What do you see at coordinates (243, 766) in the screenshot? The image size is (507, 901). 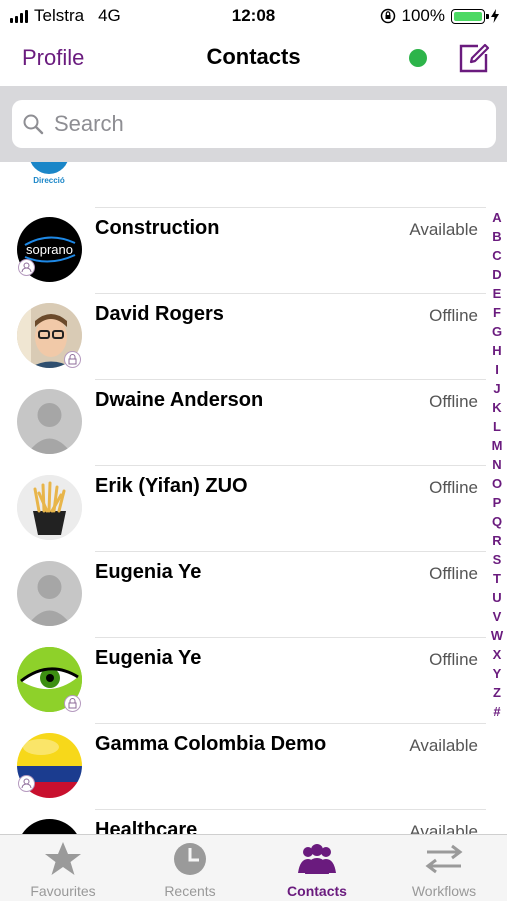 I see `contact-row: Gamma Colombia Demo Available` at bounding box center [243, 766].